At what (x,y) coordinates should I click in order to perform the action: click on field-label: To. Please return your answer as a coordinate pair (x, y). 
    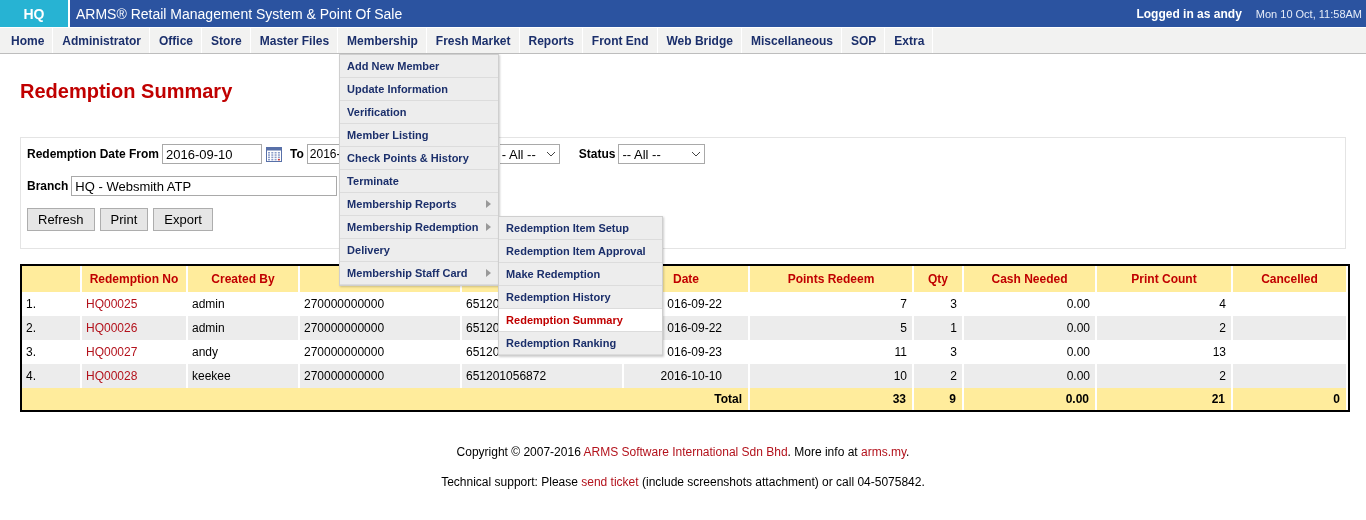
    Looking at the image, I should click on (297, 154).